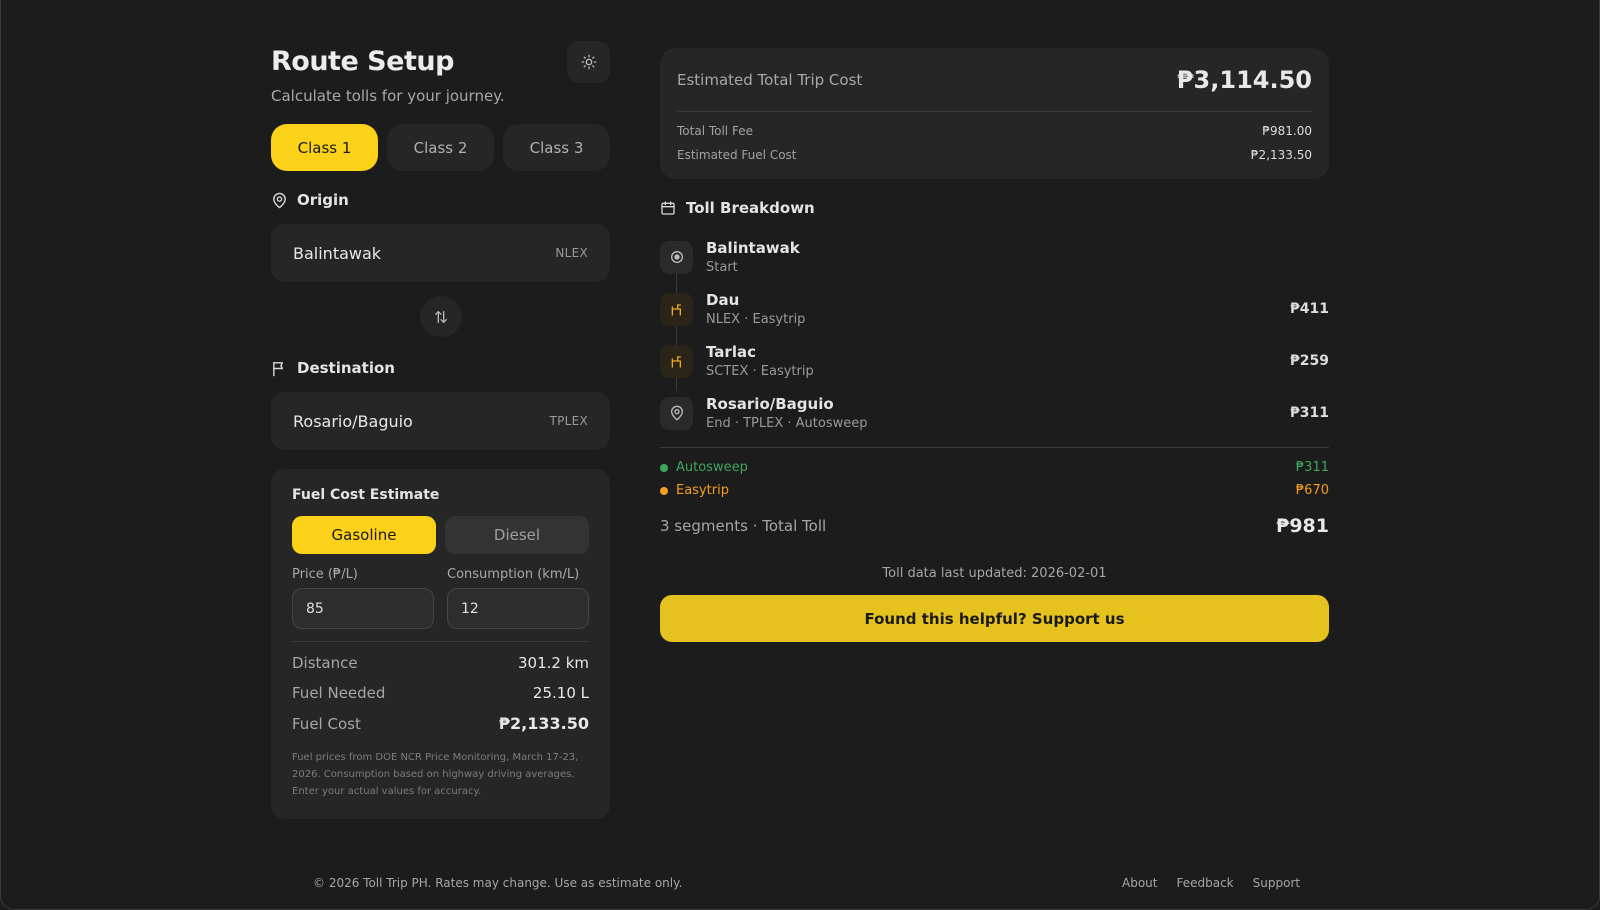 This screenshot has width=1600, height=910. What do you see at coordinates (715, 131) in the screenshot?
I see `toll-fee-label: Total Toll Fee` at bounding box center [715, 131].